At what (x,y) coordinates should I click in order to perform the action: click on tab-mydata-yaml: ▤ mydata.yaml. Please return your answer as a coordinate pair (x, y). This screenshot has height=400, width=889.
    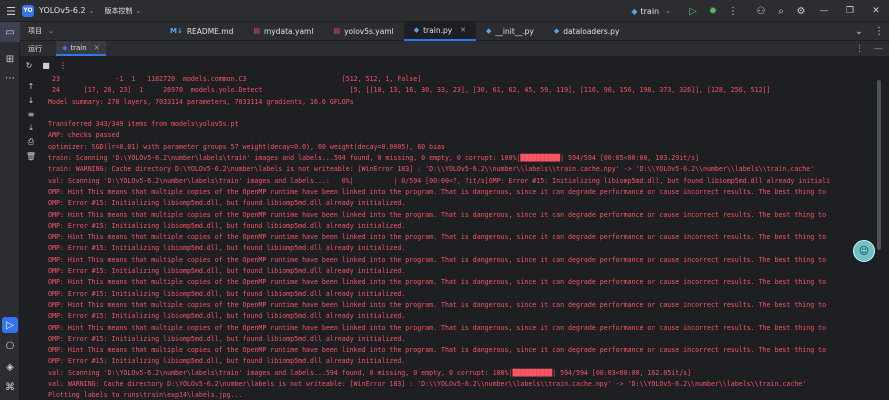
    Looking at the image, I should click on (283, 31).